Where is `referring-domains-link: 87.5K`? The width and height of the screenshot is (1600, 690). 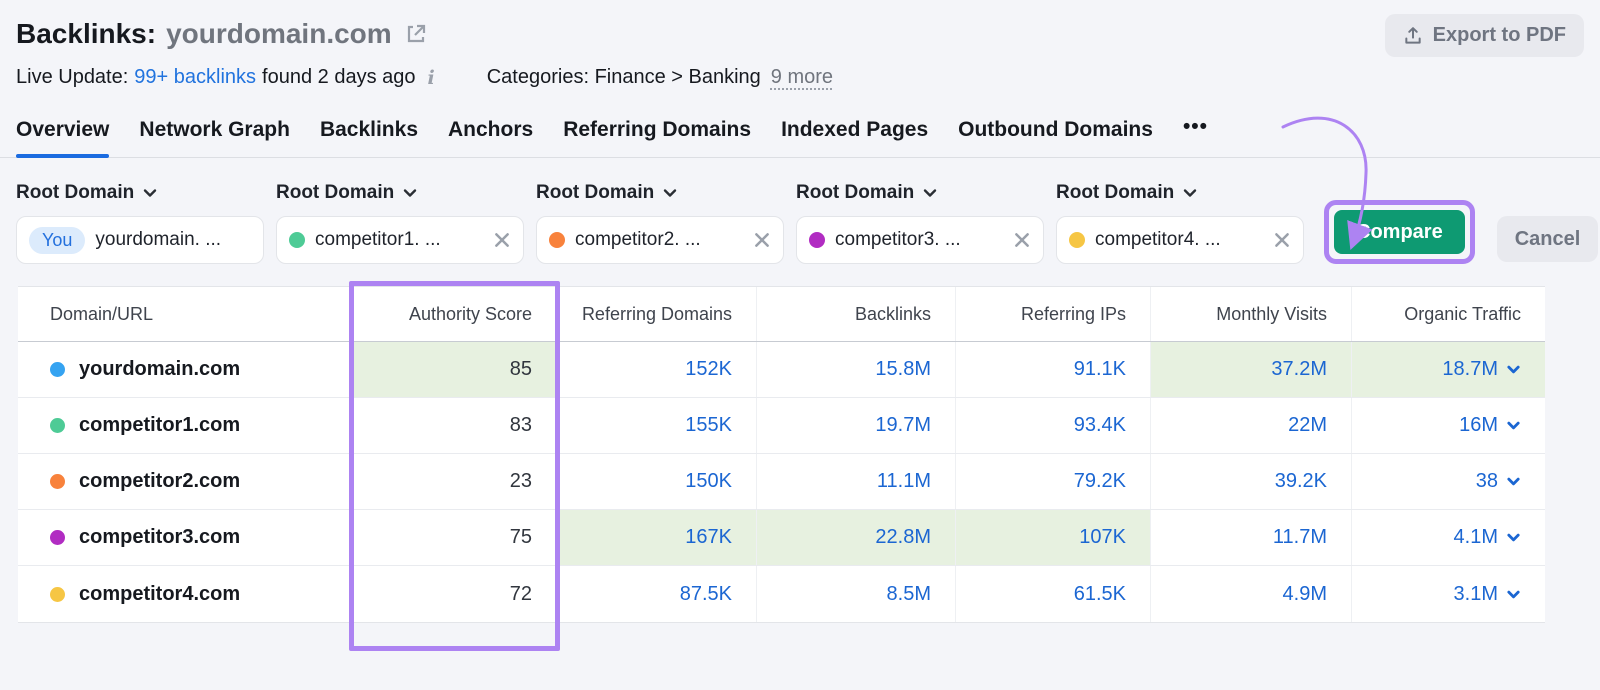
referring-domains-link: 87.5K is located at coordinates (706, 594).